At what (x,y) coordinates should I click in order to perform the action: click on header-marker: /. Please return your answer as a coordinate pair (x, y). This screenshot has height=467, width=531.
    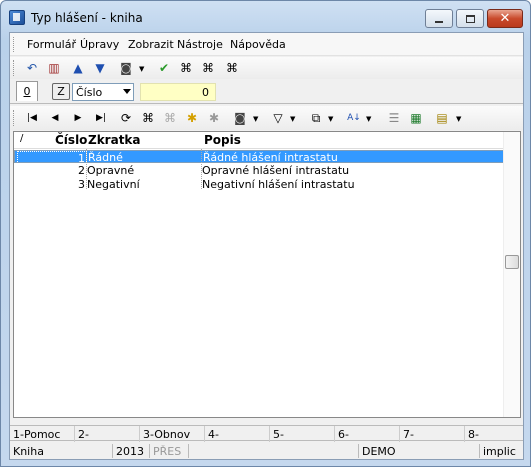
    Looking at the image, I should click on (21, 138).